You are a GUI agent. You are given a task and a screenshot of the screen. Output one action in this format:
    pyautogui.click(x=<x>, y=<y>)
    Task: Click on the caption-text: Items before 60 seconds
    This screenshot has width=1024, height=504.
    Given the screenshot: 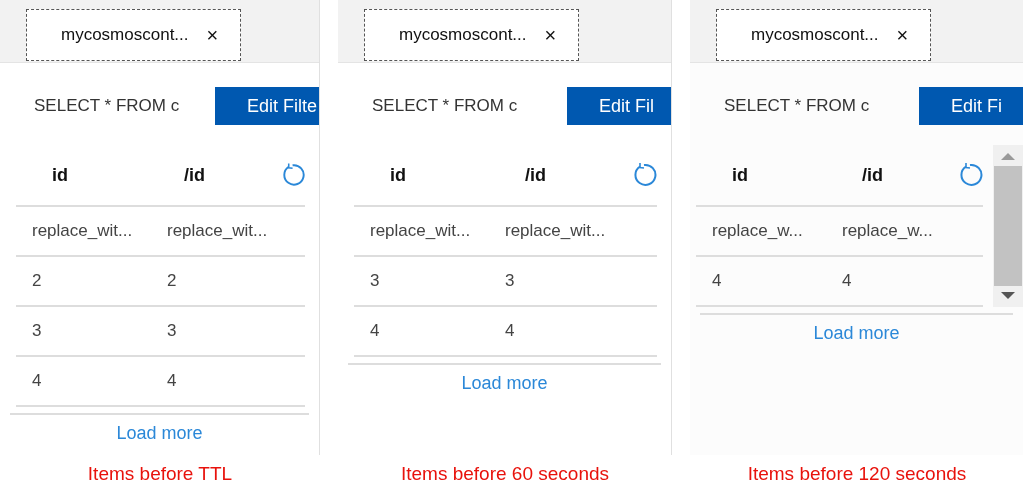 What is the action you would take?
    pyautogui.click(x=505, y=474)
    